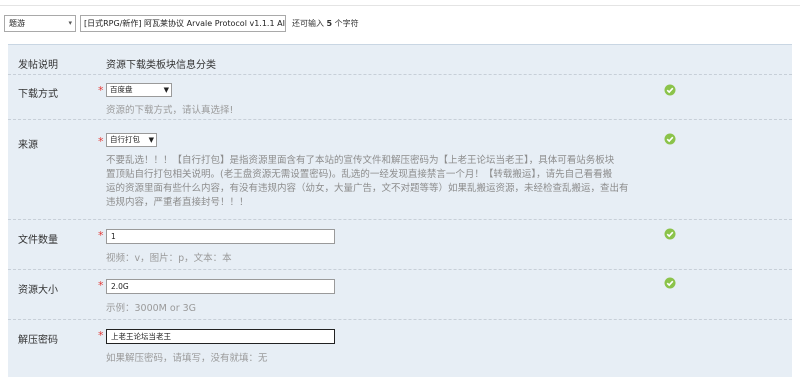 The width and height of the screenshot is (800, 377). Describe the element at coordinates (329, 23) in the screenshot. I see `remaining-count: 5` at that location.